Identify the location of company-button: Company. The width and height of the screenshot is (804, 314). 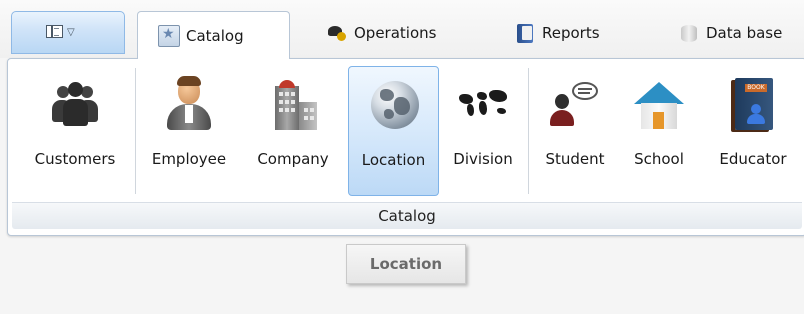
(293, 131).